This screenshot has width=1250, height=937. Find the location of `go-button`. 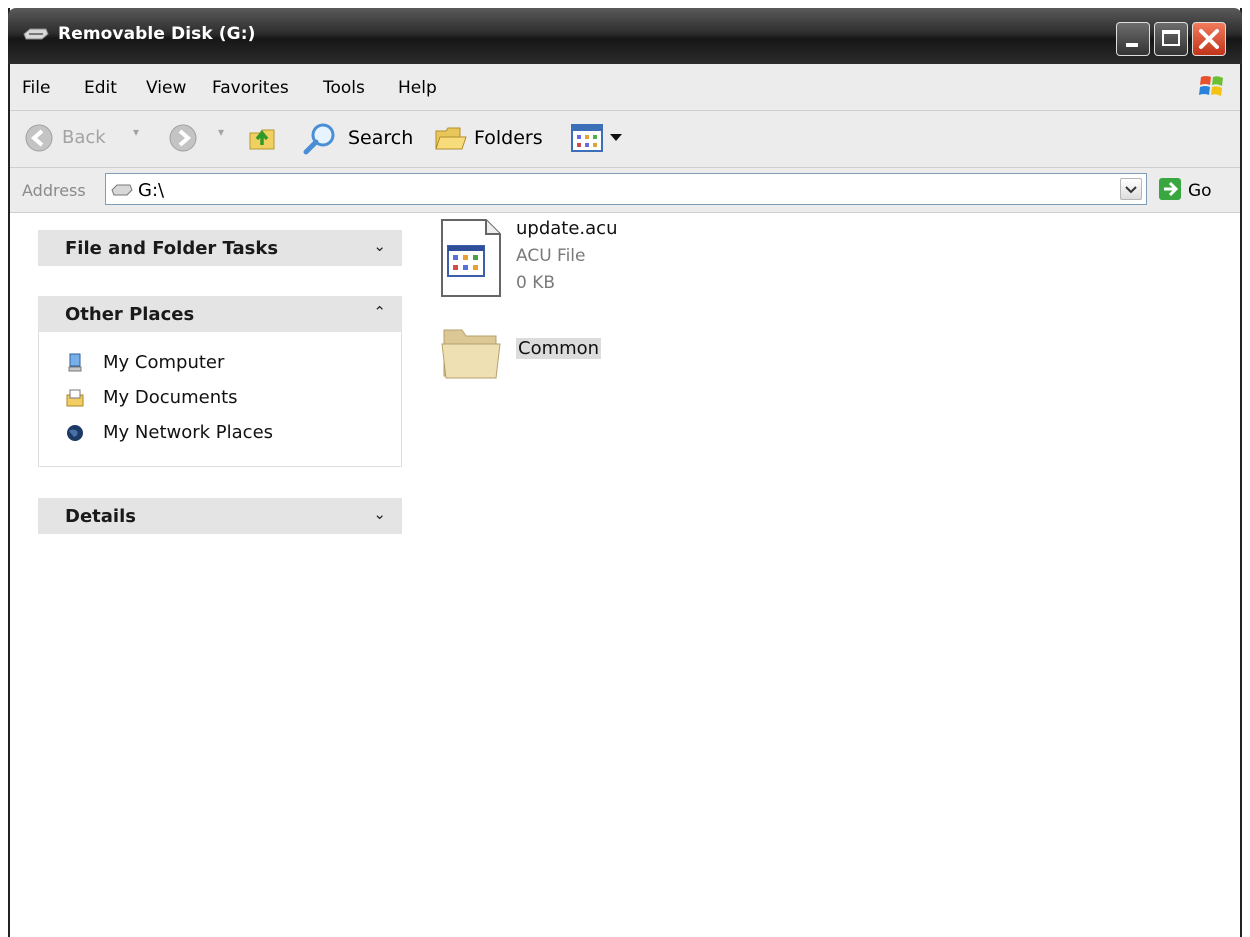

go-button is located at coordinates (1170, 191).